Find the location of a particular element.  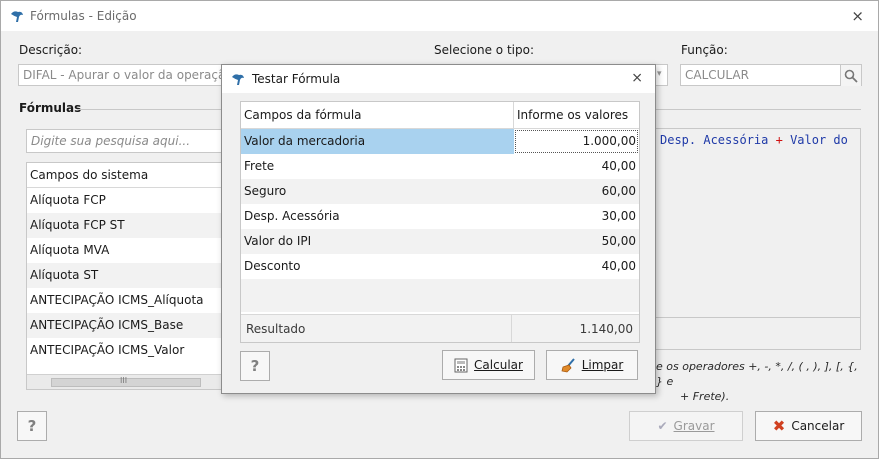

field-name: Valor da mercadoria is located at coordinates (377, 141).